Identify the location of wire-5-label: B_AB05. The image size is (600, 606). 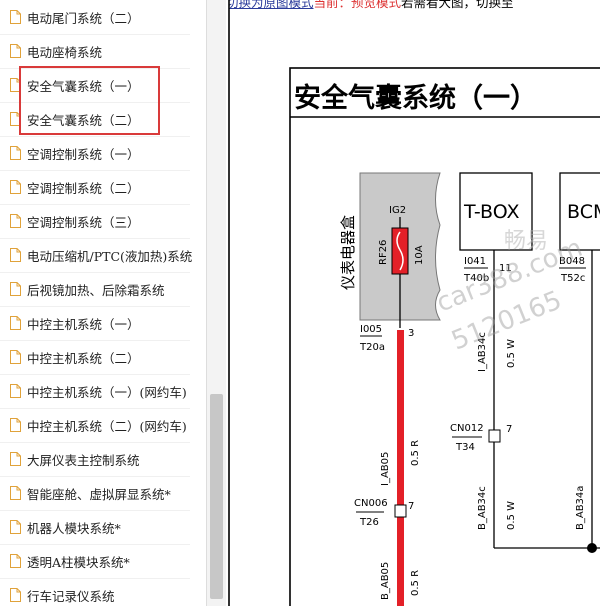
(385, 581).